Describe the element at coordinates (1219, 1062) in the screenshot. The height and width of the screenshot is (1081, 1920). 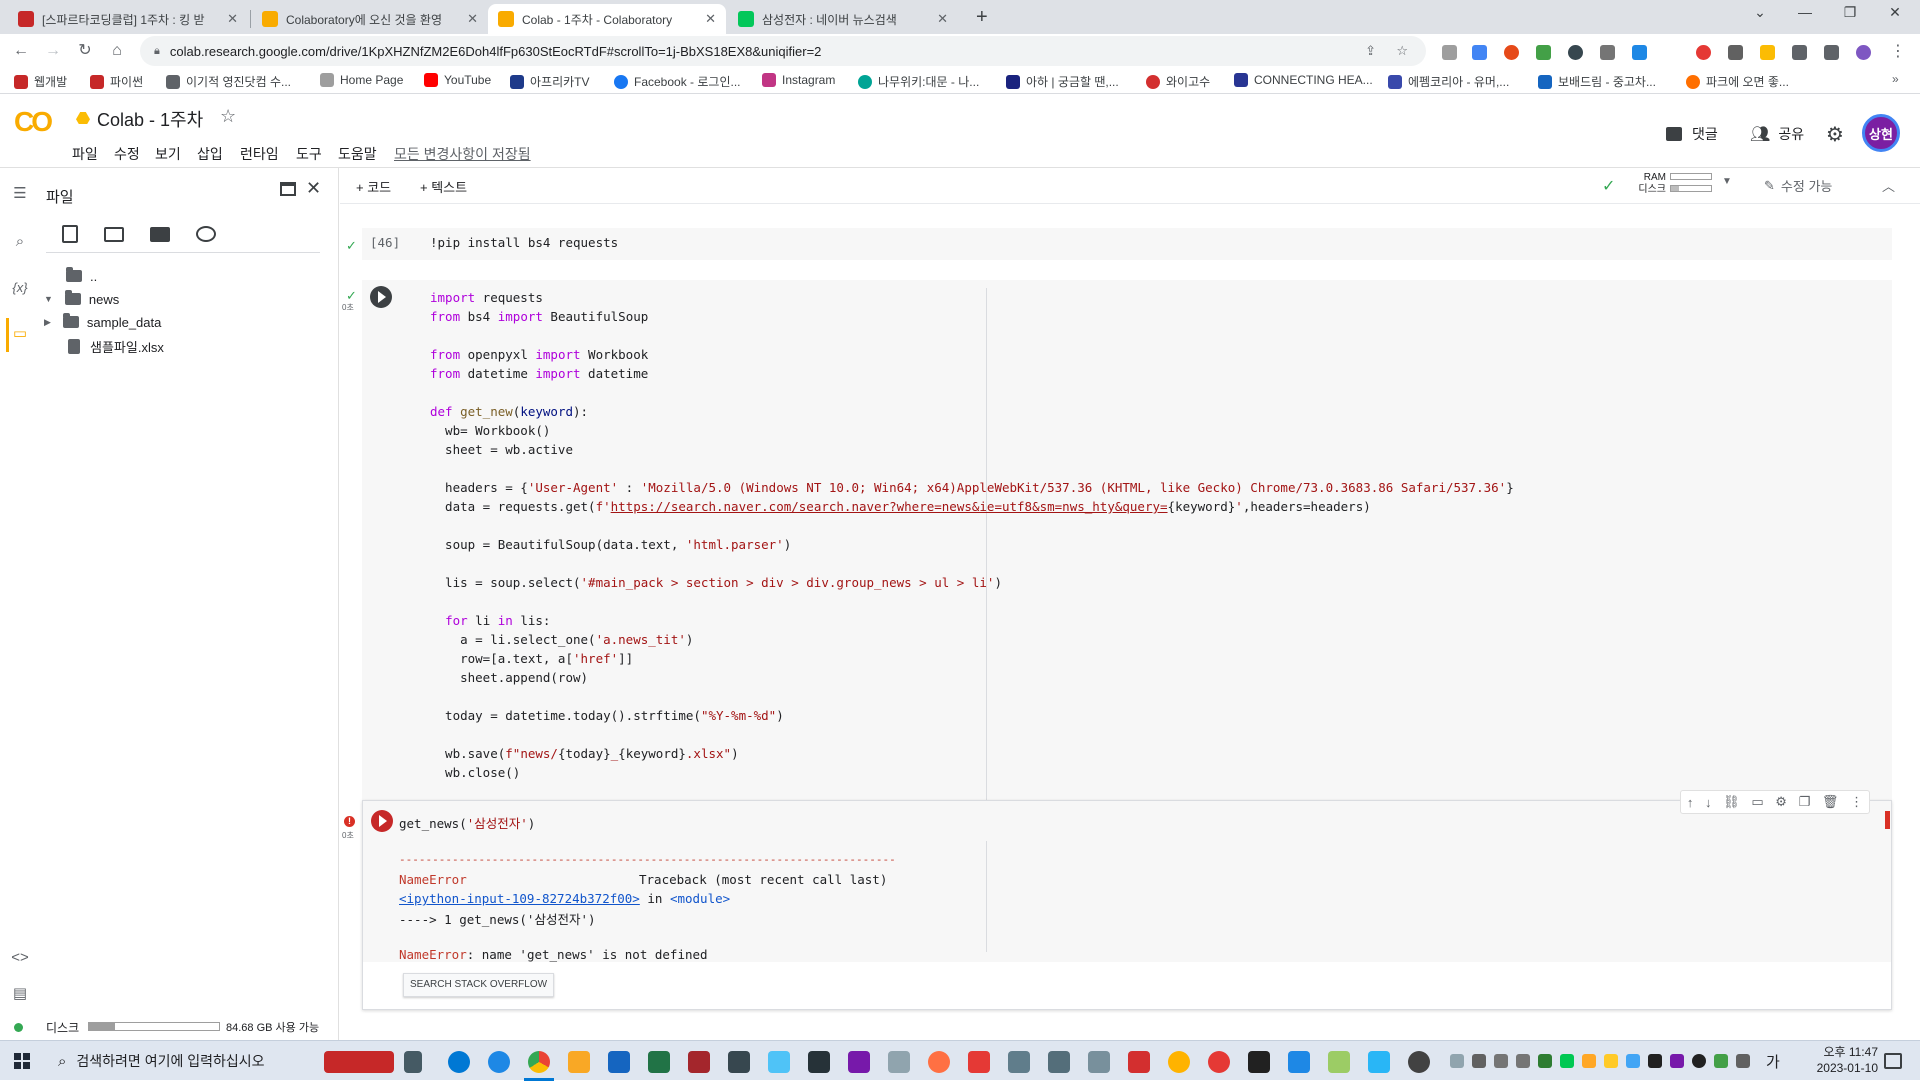
I see `map-pin-icon` at that location.